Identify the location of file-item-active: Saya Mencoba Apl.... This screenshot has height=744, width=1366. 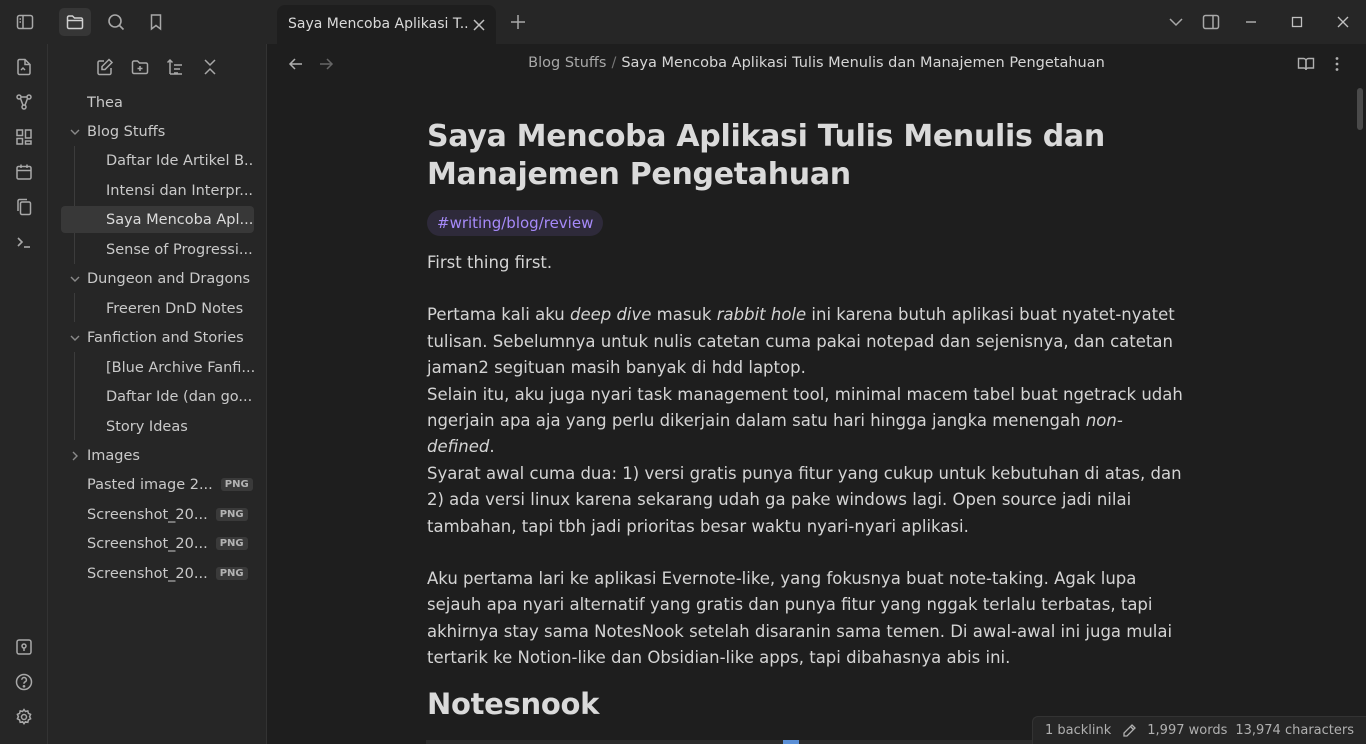
(157, 219).